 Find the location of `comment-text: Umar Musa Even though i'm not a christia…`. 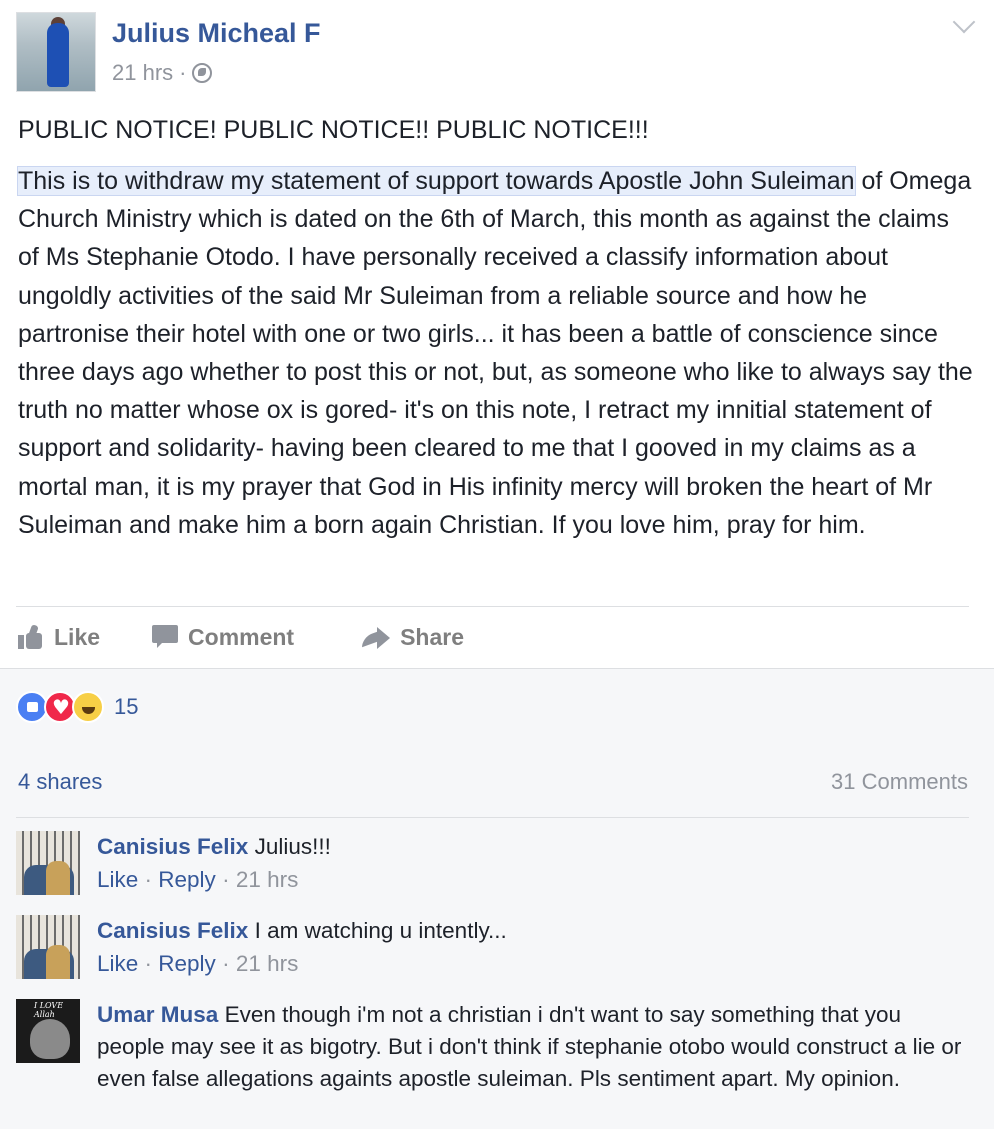

comment-text: Umar Musa Even though i'm not a christia… is located at coordinates (531, 1047).